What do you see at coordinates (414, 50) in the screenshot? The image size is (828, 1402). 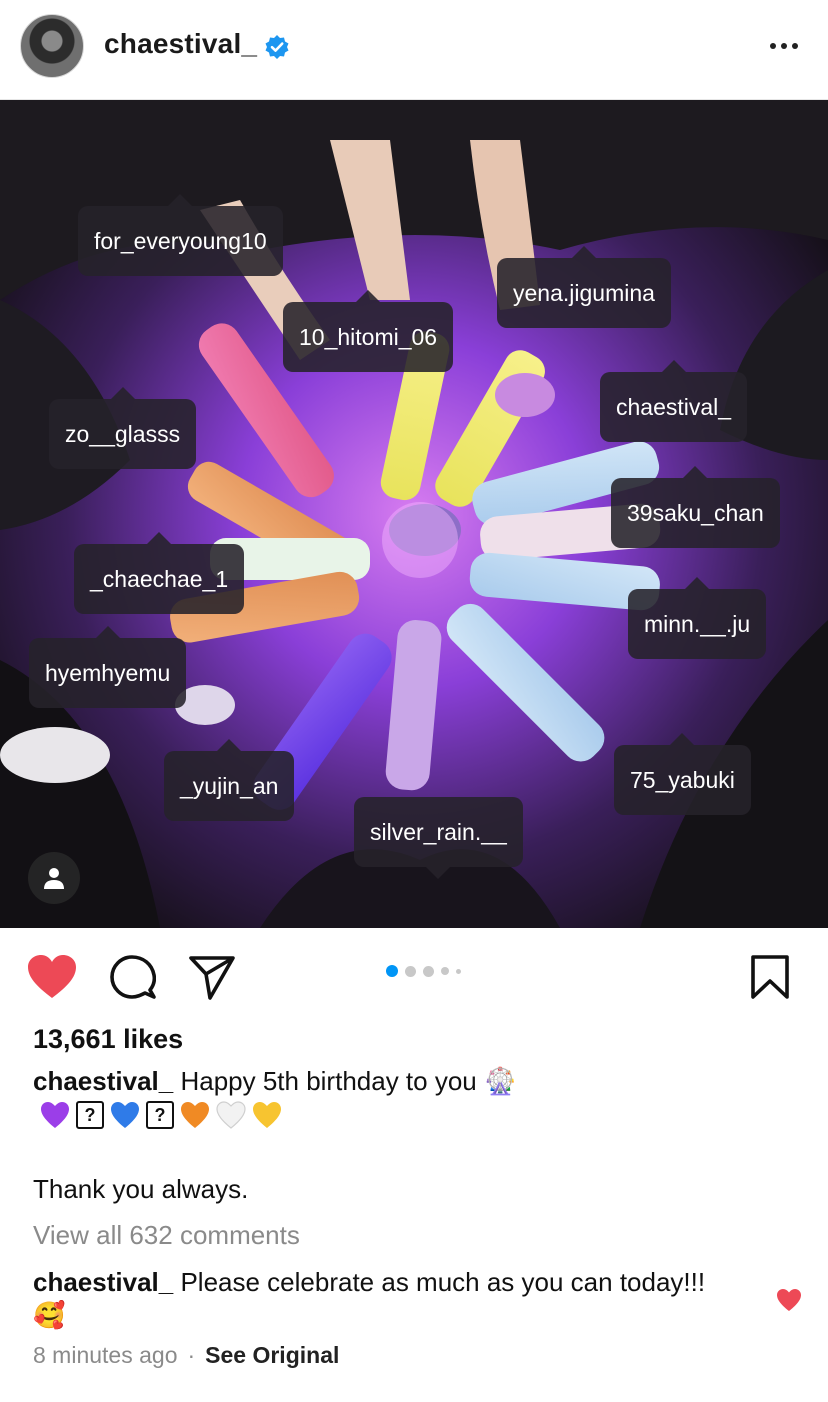 I see `post-header: chaestival_` at bounding box center [414, 50].